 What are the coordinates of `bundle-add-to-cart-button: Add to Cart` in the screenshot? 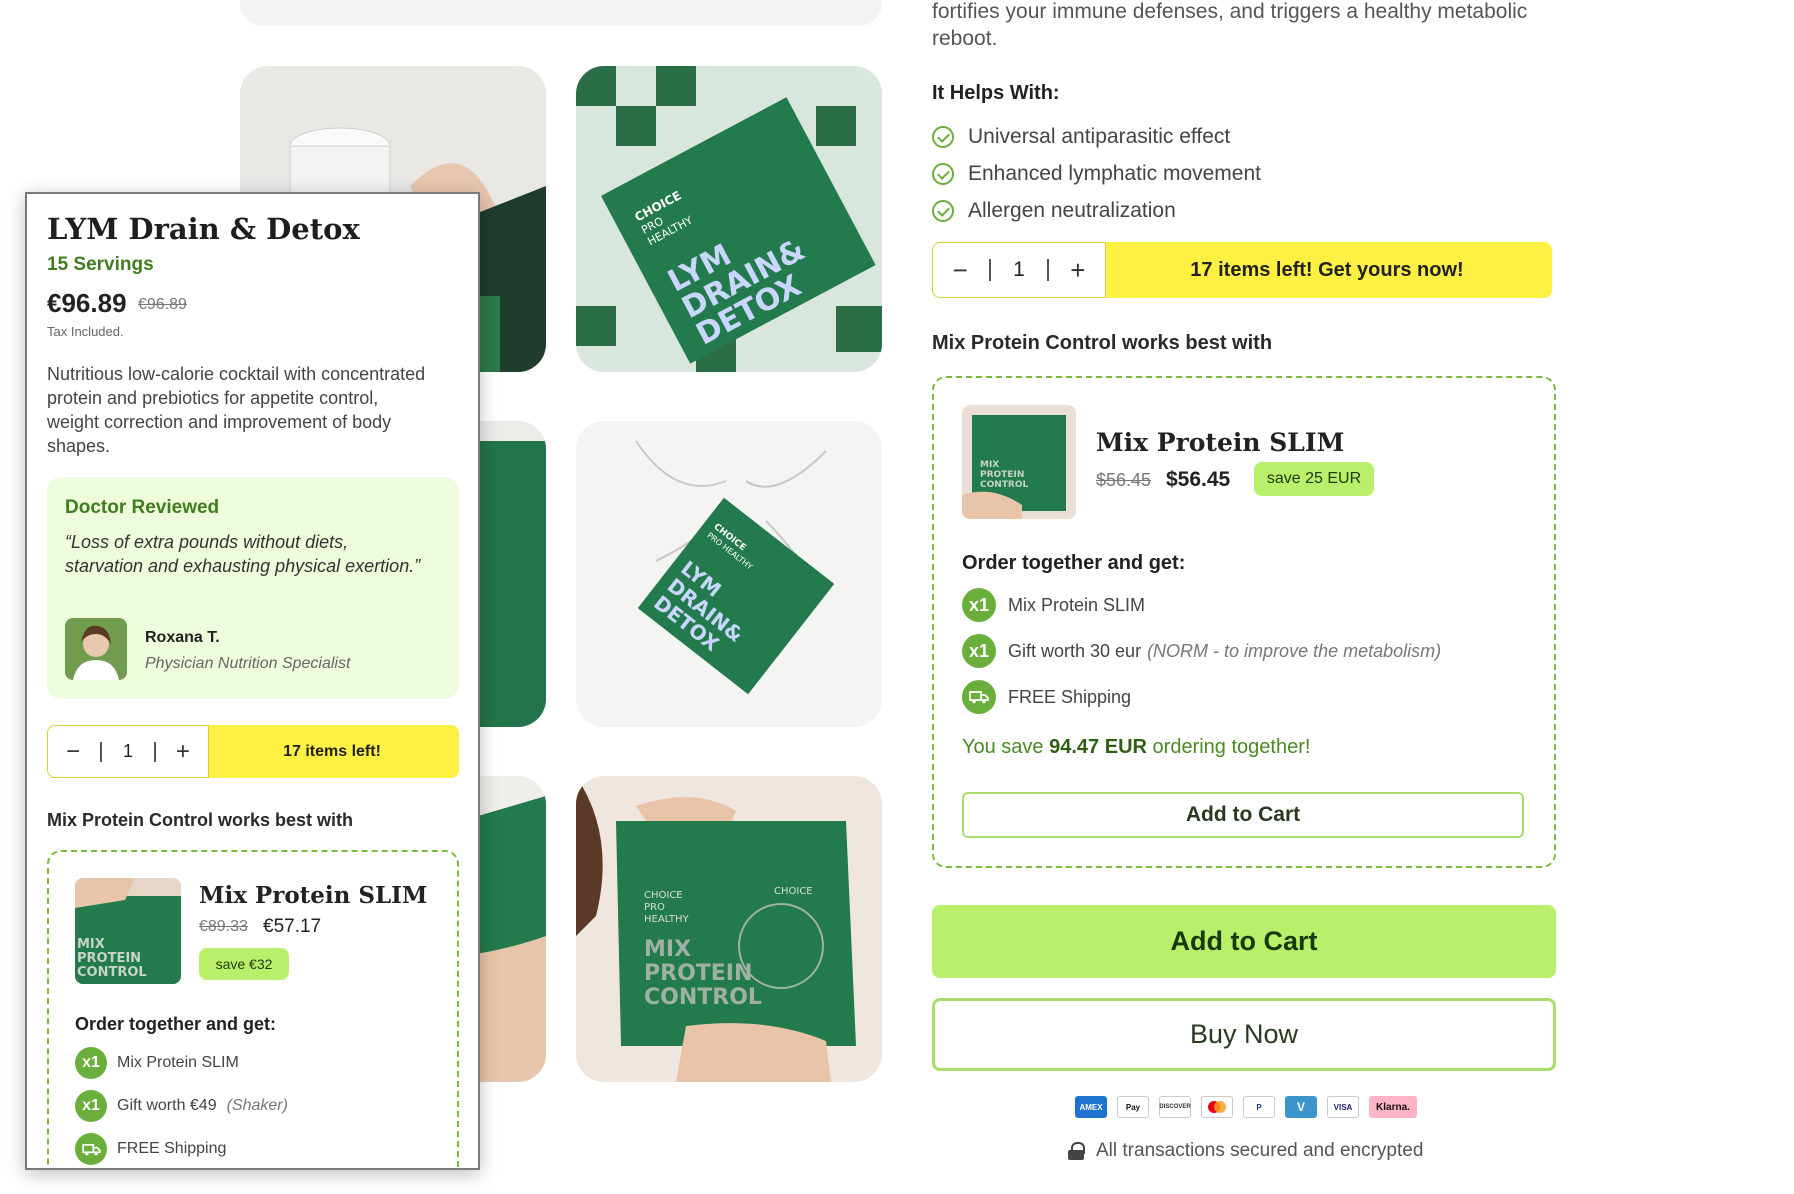 It's located at (1243, 815).